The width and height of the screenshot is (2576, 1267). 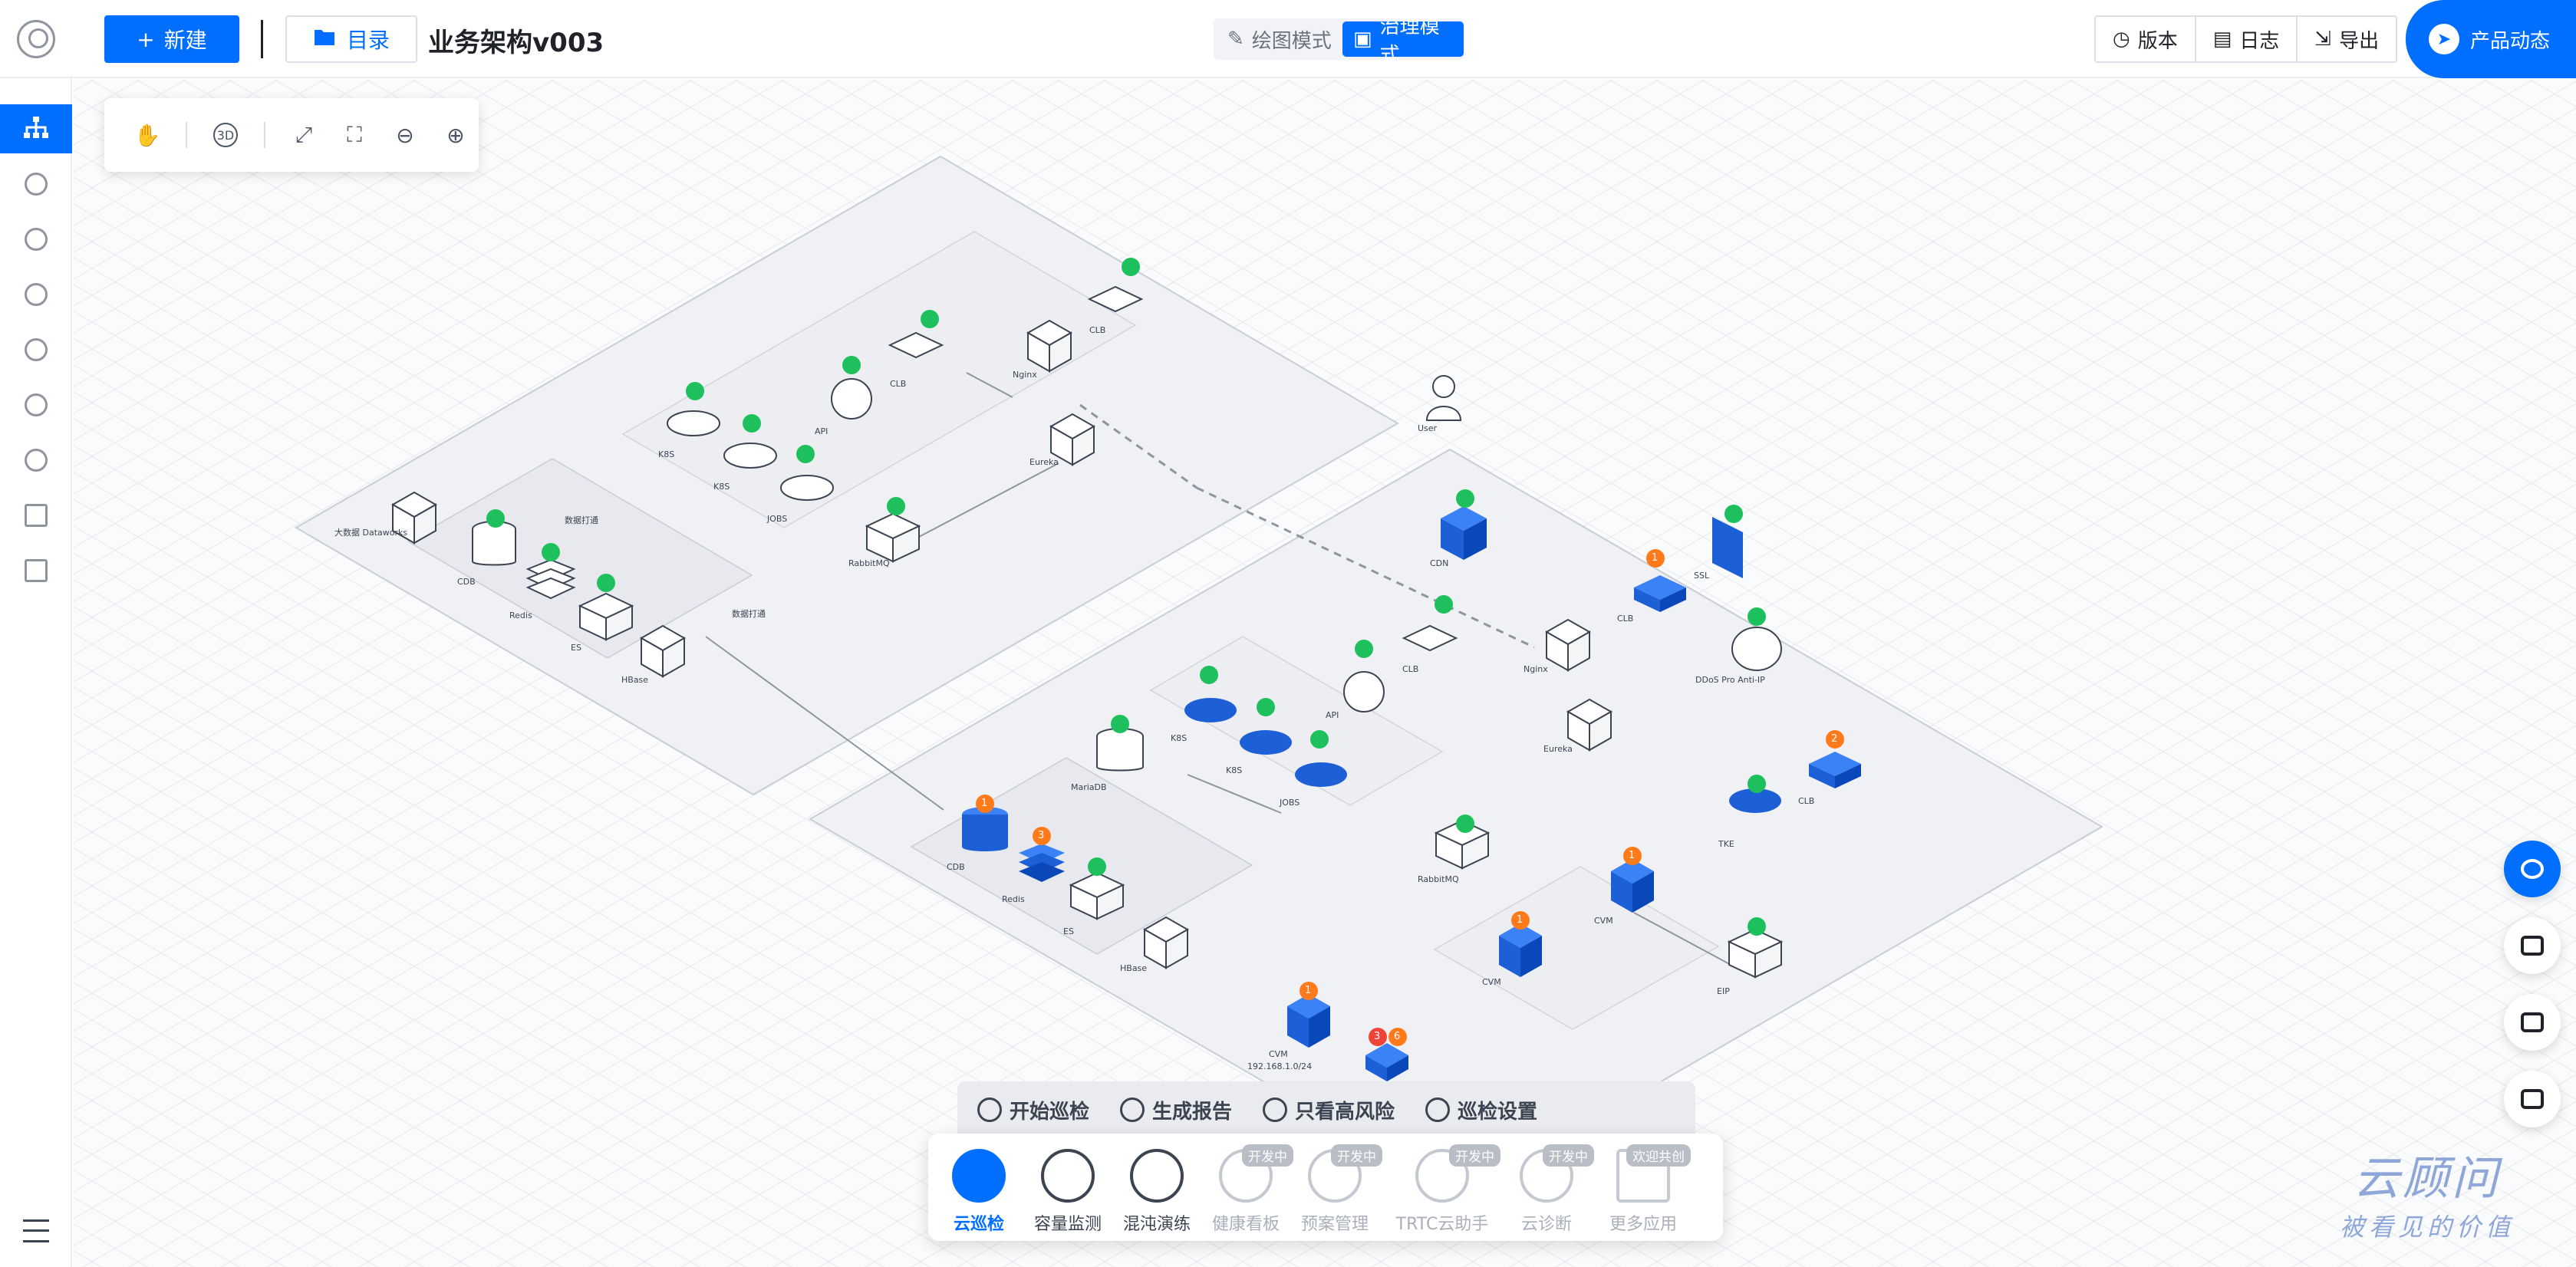 I want to click on directory-button: 目录, so click(x=351, y=39).